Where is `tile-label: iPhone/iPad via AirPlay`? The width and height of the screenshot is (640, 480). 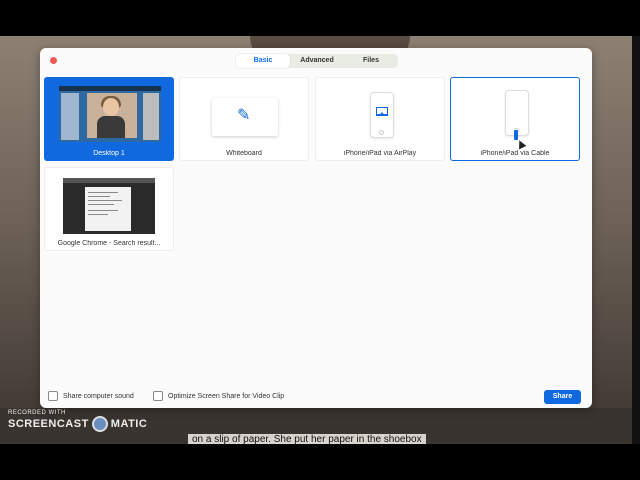
tile-label: iPhone/iPad via AirPlay is located at coordinates (380, 153).